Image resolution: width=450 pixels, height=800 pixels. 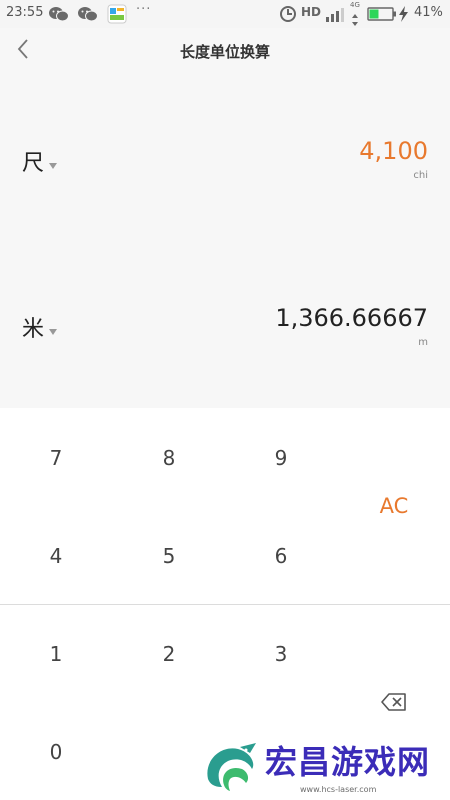 What do you see at coordinates (382, 14) in the screenshot?
I see `battery-icon` at bounding box center [382, 14].